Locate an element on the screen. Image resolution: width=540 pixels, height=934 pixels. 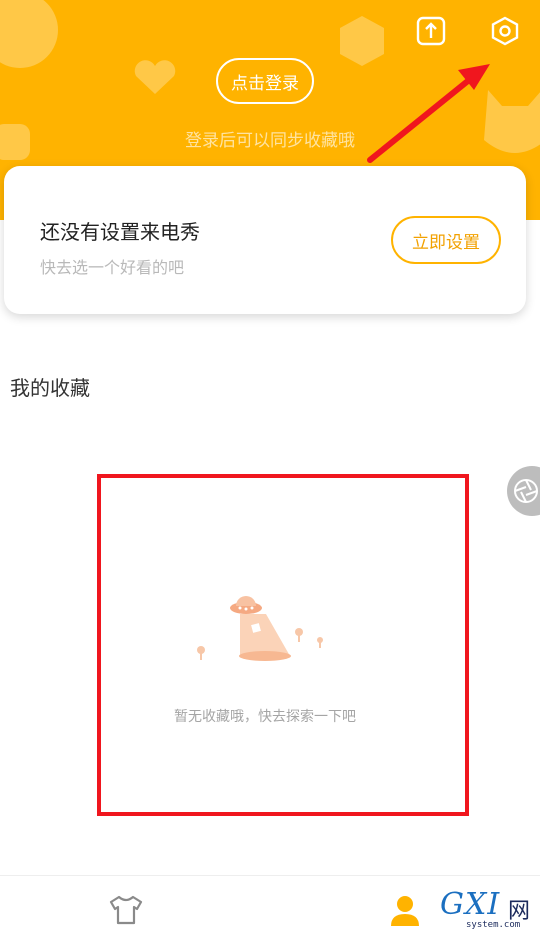
card-subtitle: 快去选一个好看的吧 is located at coordinates (112, 267).